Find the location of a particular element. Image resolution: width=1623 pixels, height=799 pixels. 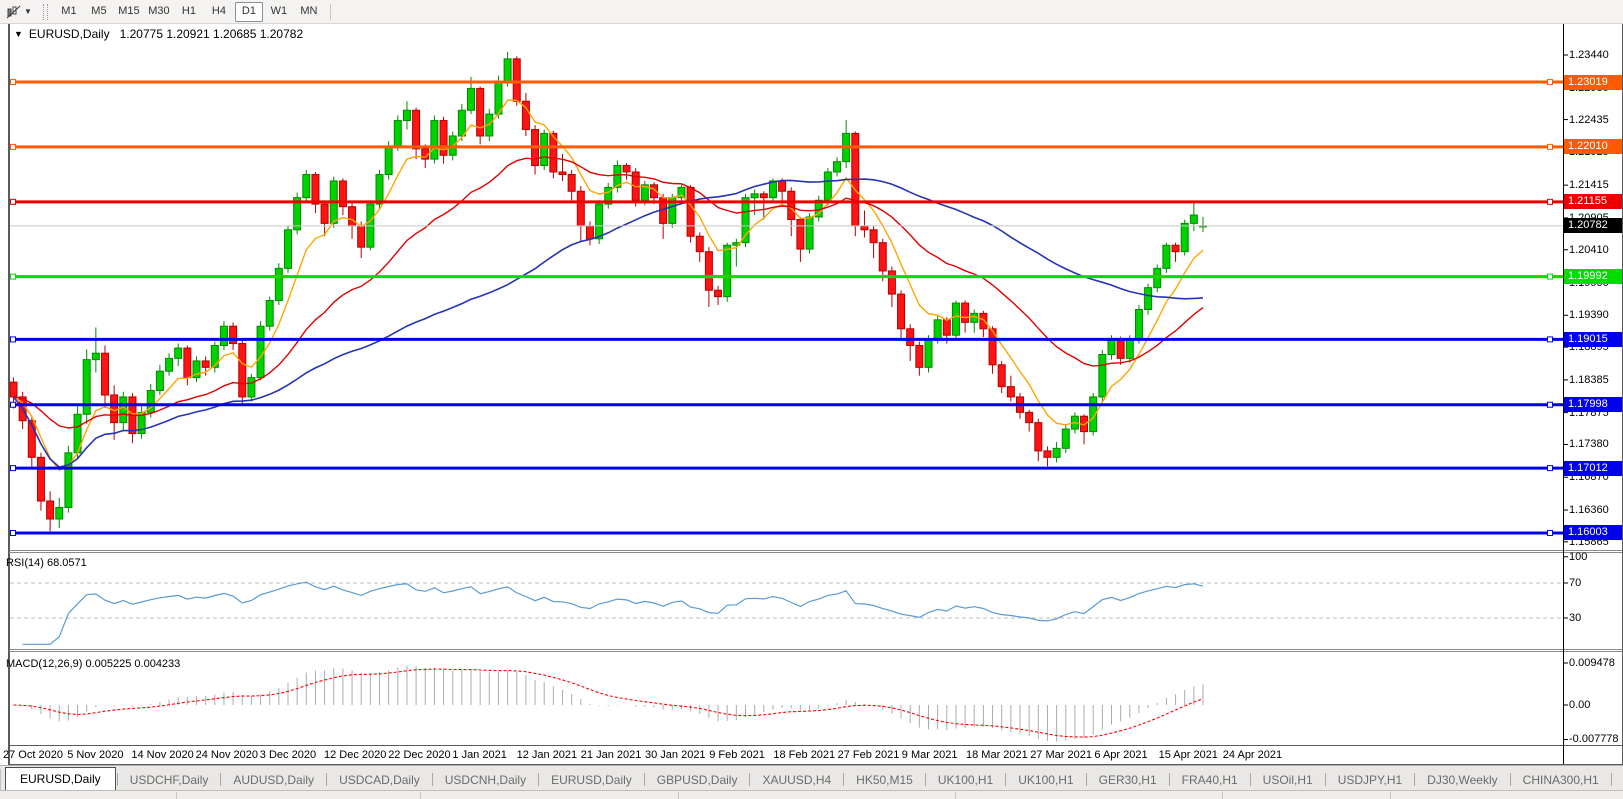

price-axis-tick: 1.22435 is located at coordinates (1589, 119).